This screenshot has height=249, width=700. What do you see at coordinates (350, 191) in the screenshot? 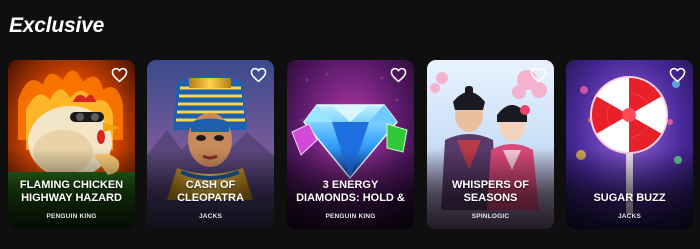
I see `game-title: 3 ENERGY DIAMONDS: HOLD &` at bounding box center [350, 191].